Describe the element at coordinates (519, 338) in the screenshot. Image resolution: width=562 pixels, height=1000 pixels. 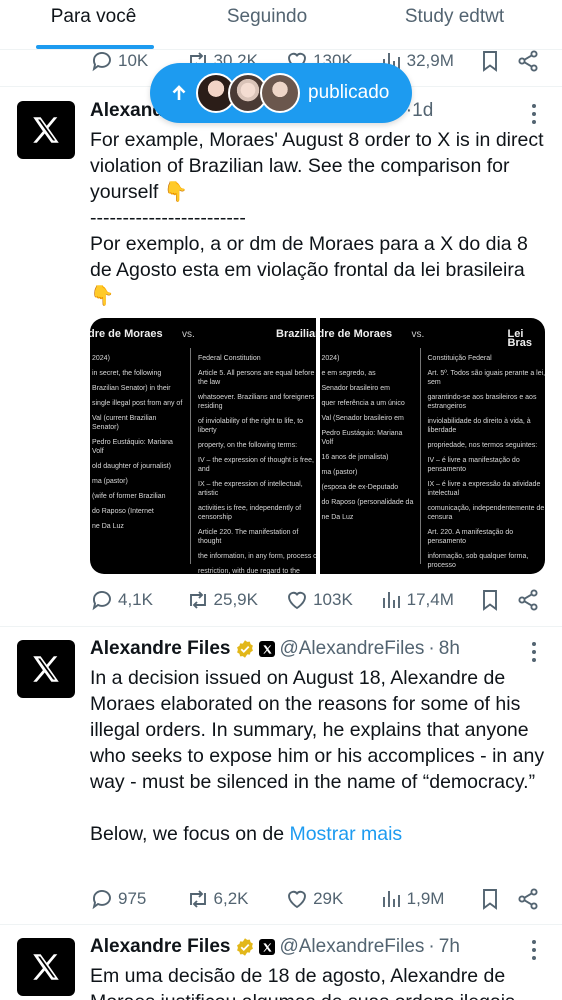
I see `media-title-right: Lei Bras` at that location.